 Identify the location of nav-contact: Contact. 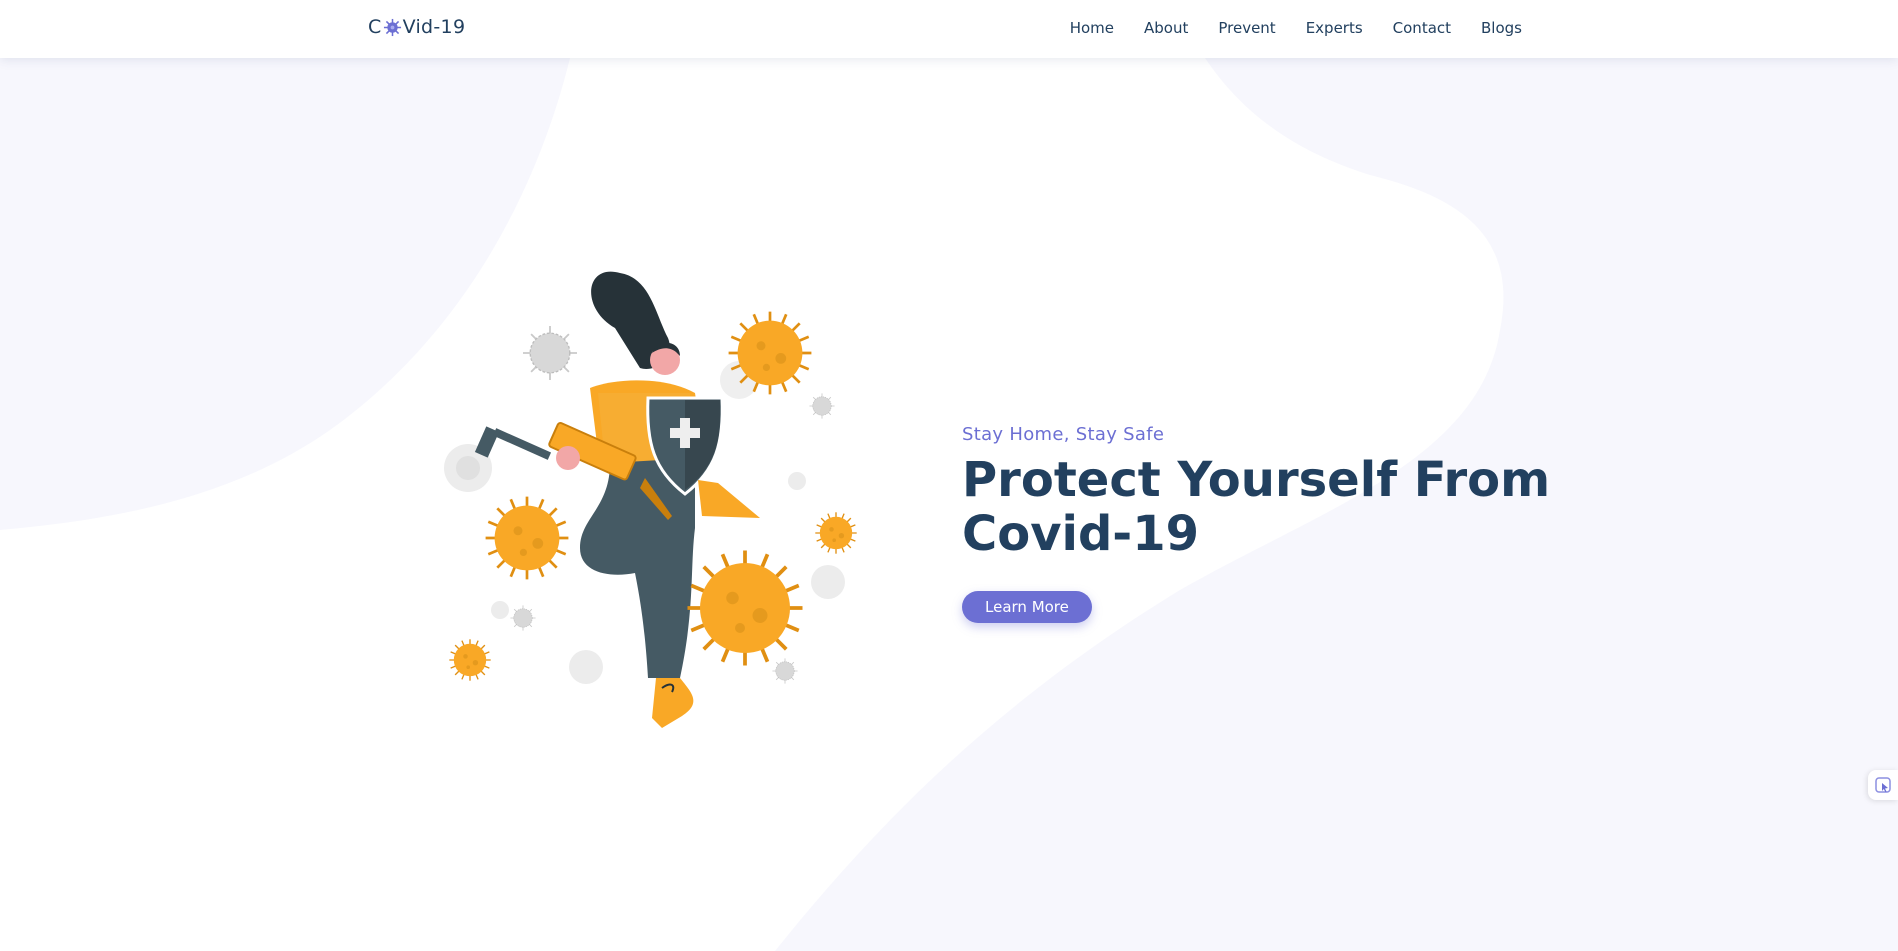
(1422, 28).